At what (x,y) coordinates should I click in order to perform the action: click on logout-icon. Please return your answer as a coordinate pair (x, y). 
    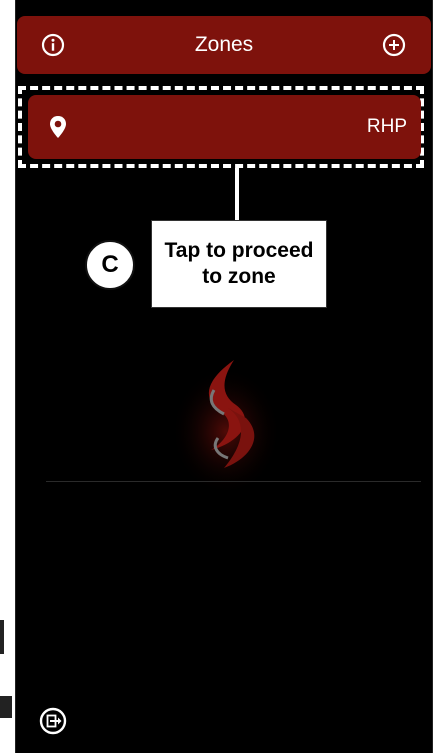
    Looking at the image, I should click on (53, 721).